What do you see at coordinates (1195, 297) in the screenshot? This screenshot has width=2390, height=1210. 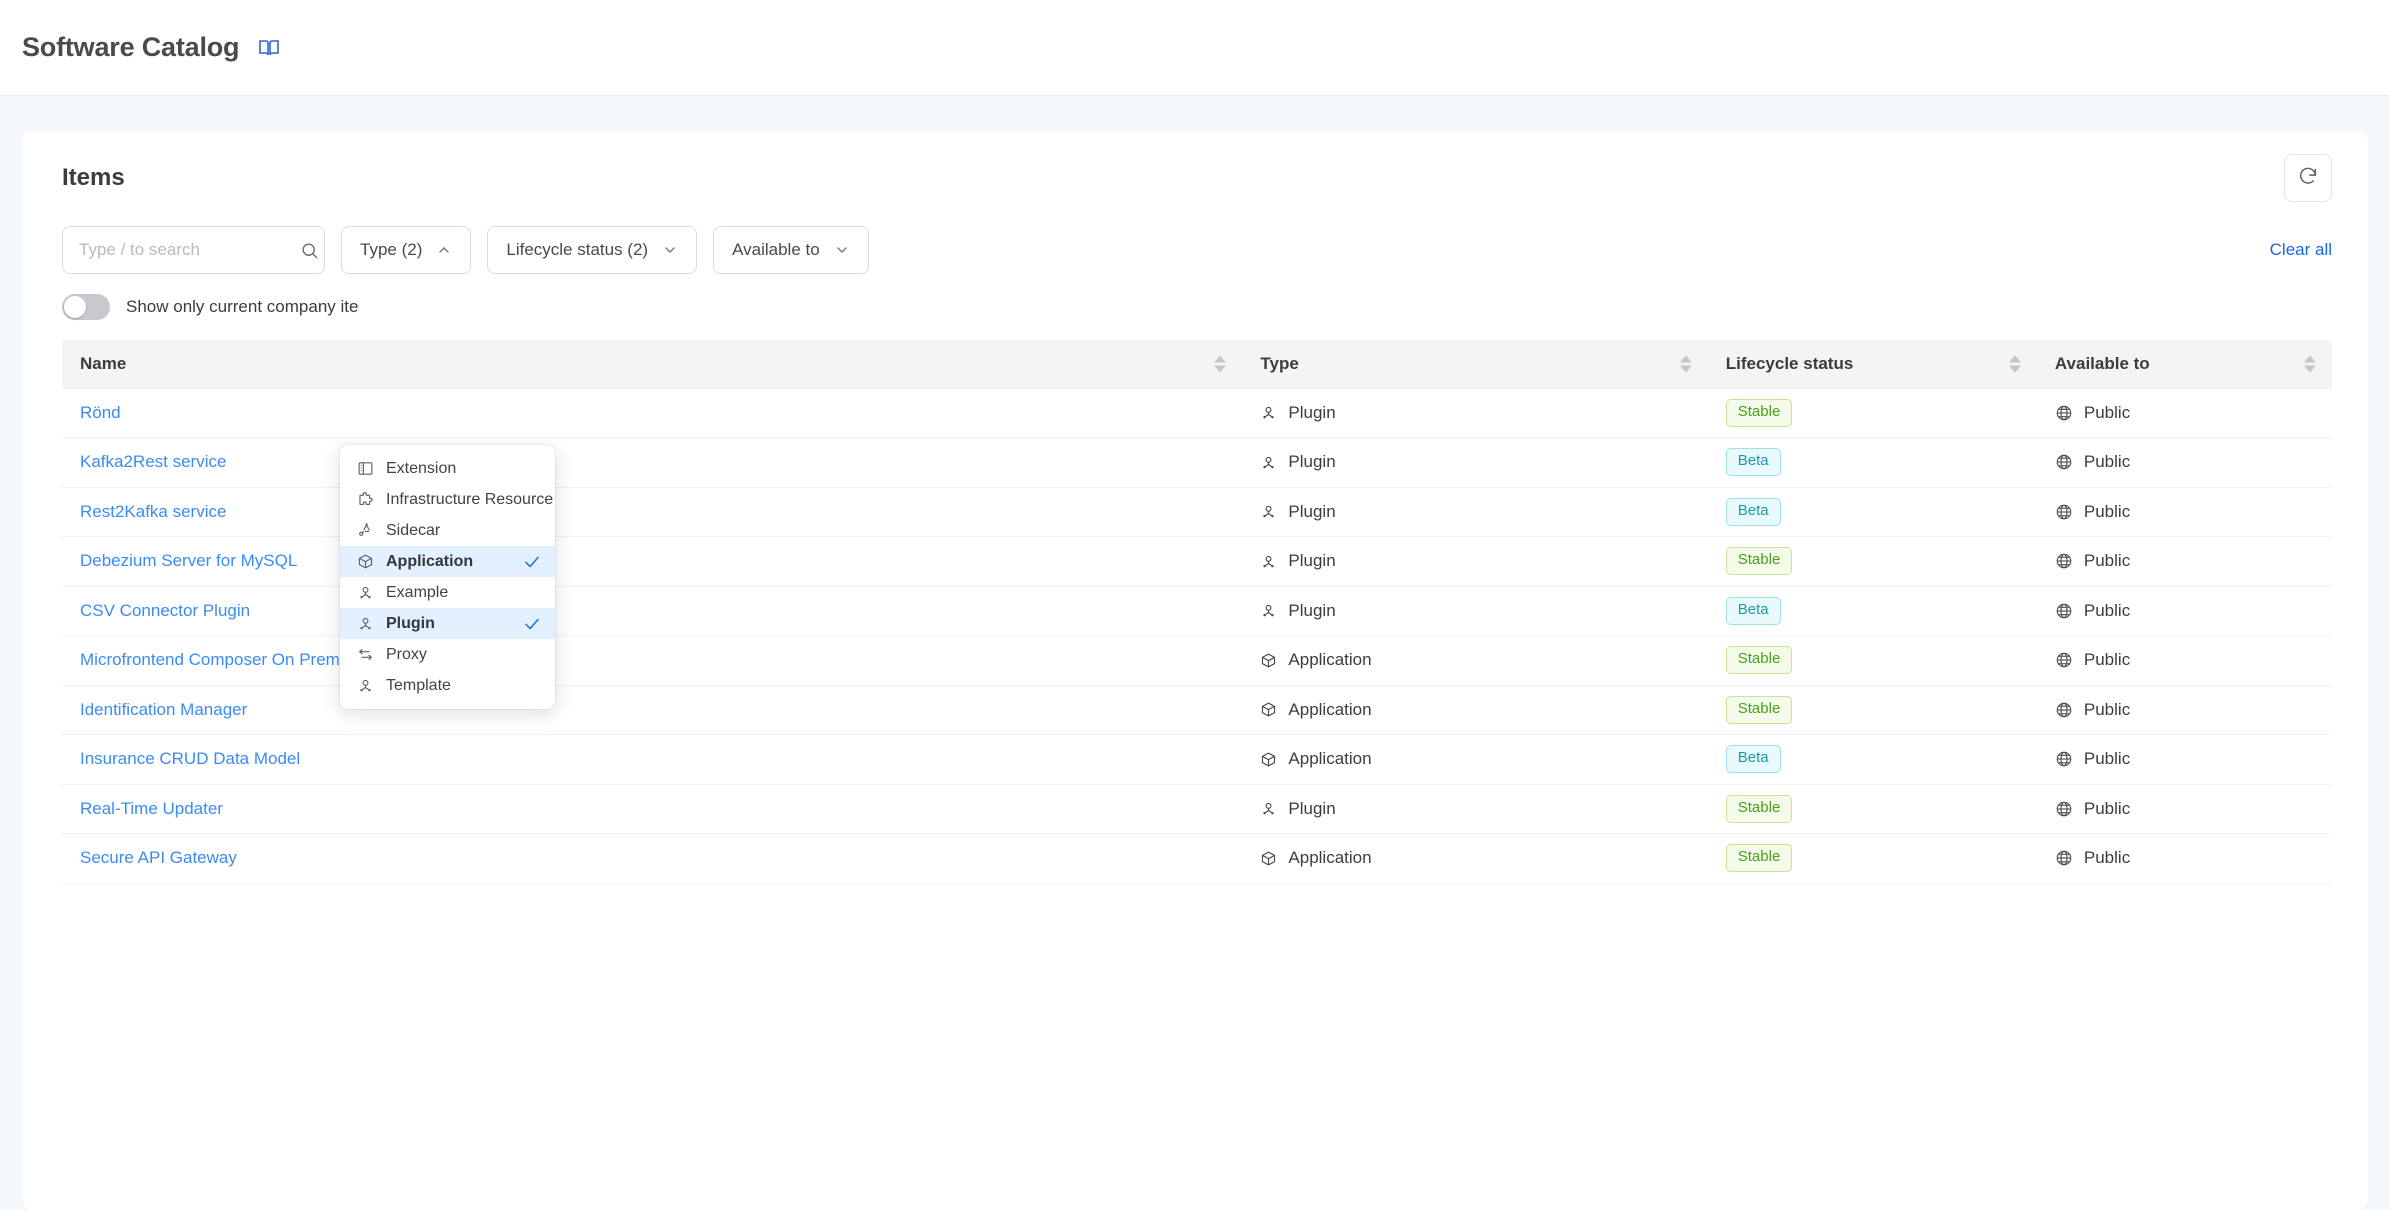 I see `company-items-toggle-row: Show only current company ite` at bounding box center [1195, 297].